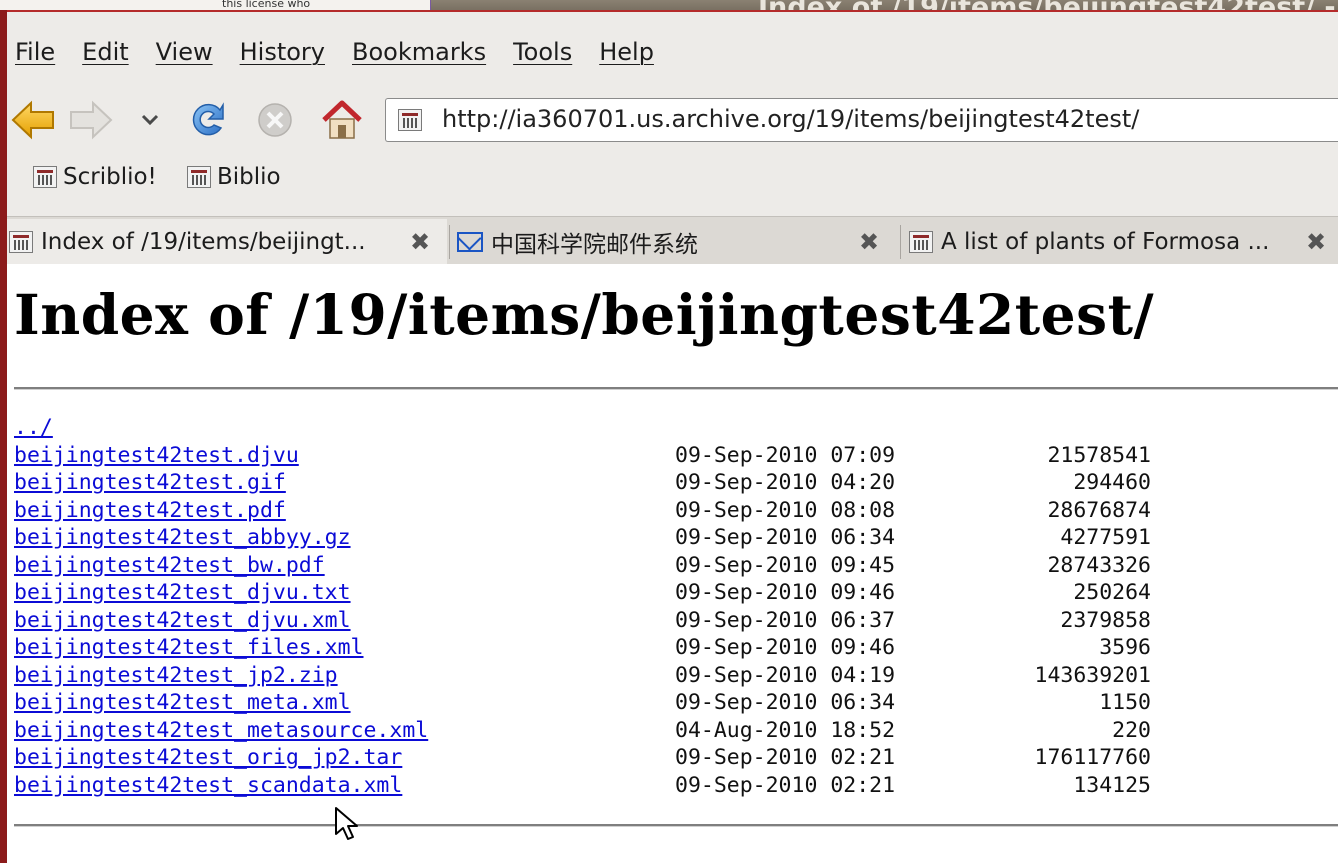 This screenshot has height=863, width=1338. What do you see at coordinates (785, 620) in the screenshot?
I see `file-date: 09-Sep-2010 06:37` at bounding box center [785, 620].